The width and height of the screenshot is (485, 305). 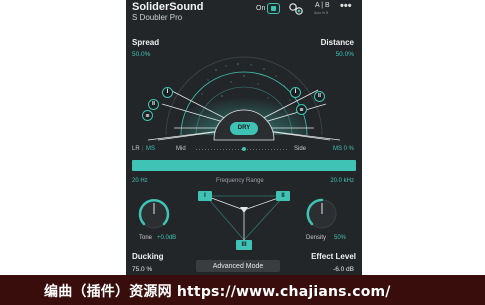 I want to click on voice-select-label: II, so click(x=283, y=196).